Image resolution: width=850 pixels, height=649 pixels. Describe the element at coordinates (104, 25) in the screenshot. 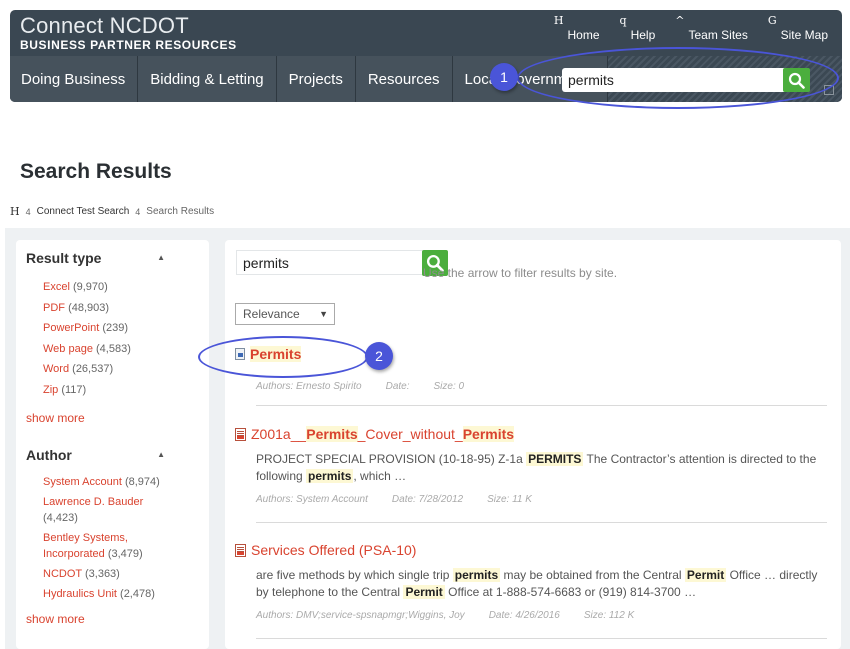

I see `brand-title: Connect NCDOT` at that location.